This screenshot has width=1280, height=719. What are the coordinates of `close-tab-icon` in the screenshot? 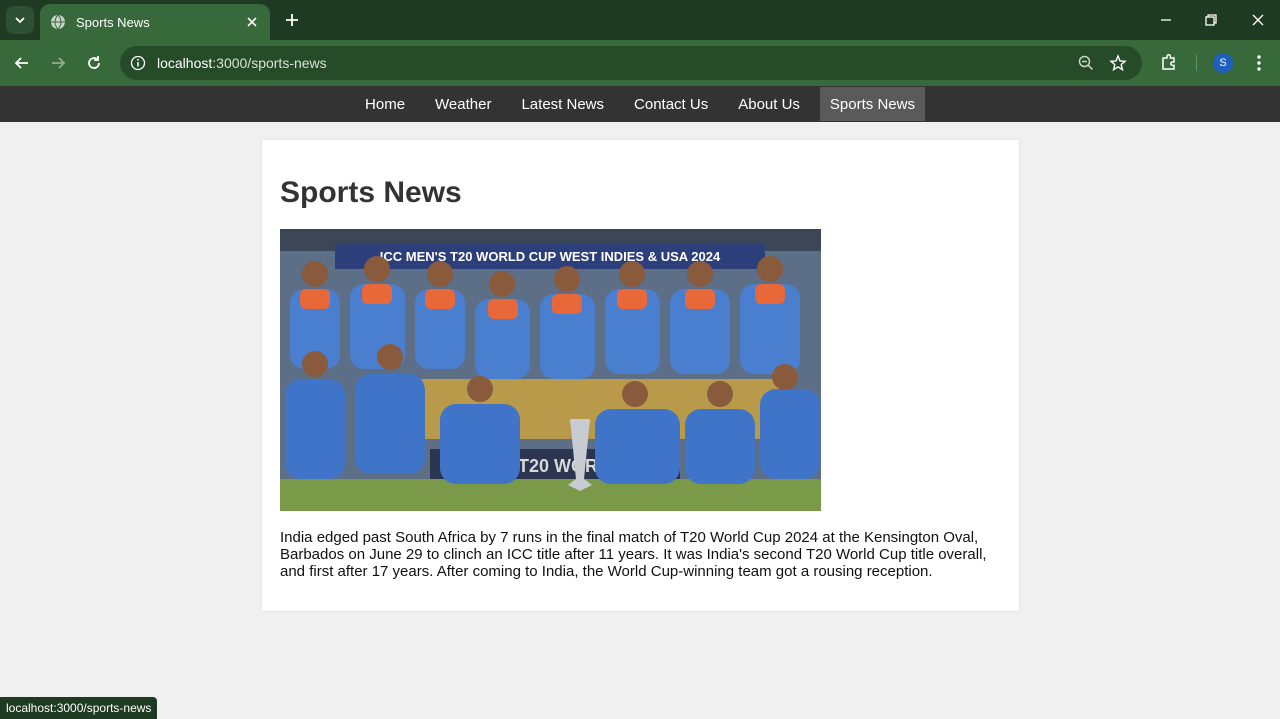 It's located at (252, 22).